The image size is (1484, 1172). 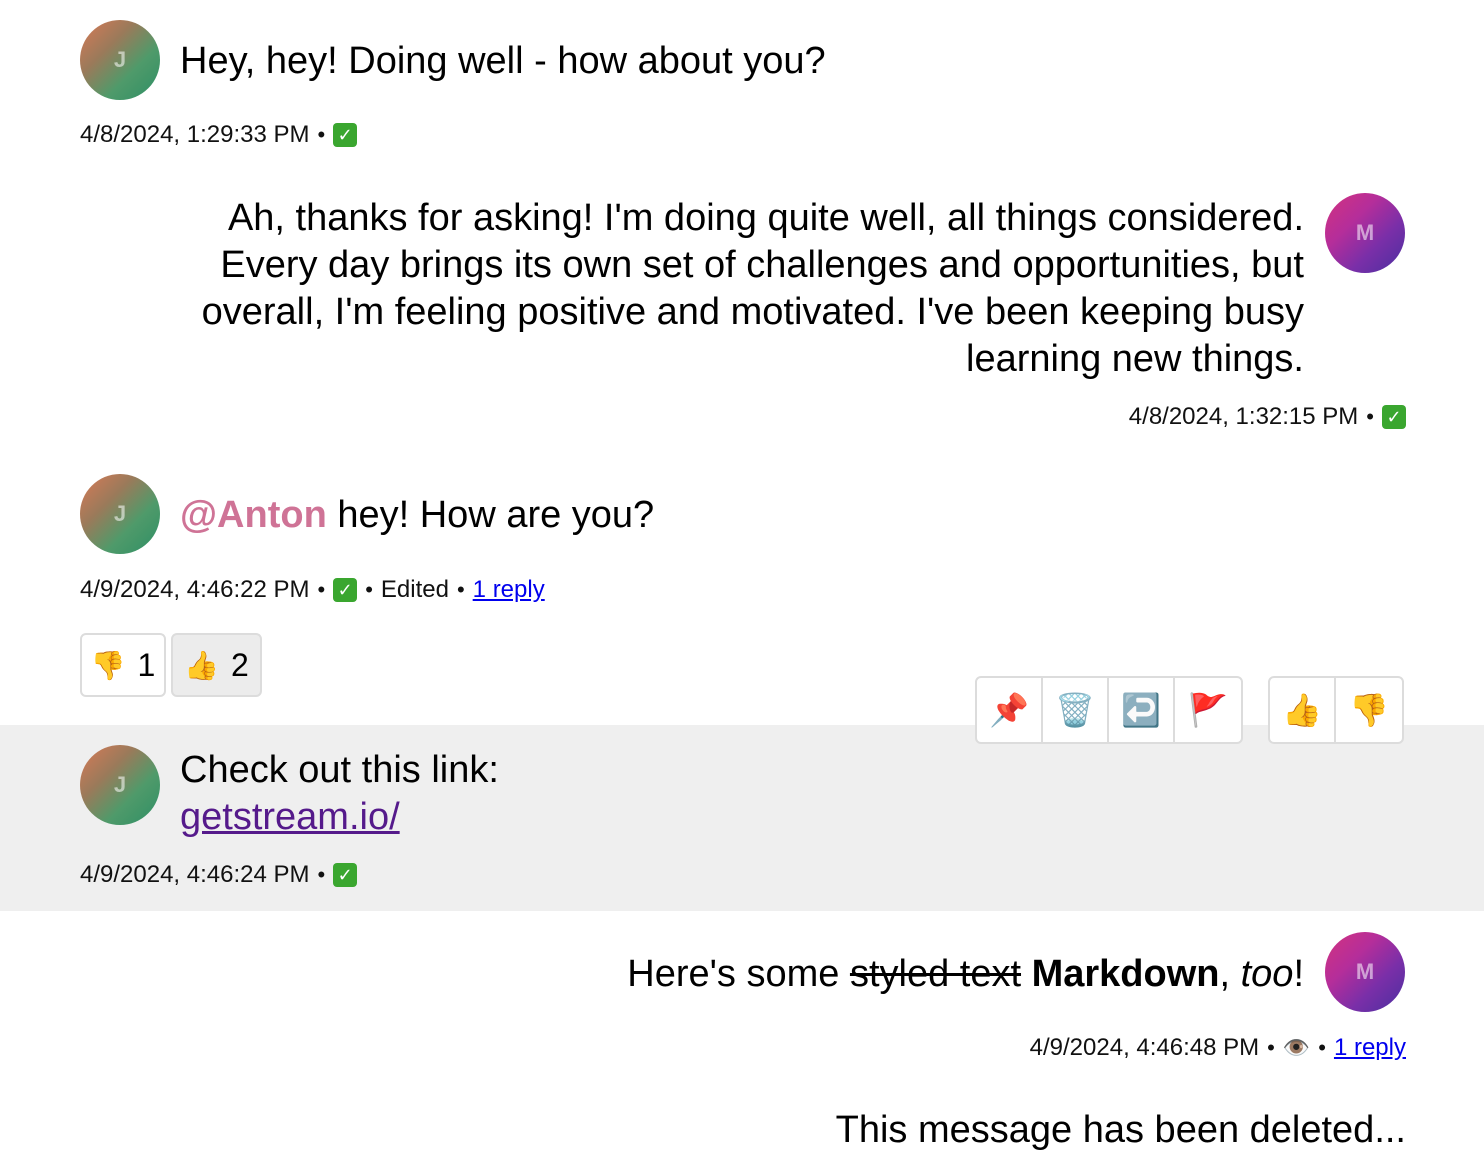 I want to click on message-meta: 4/9/2024, 4:46:24 PM • ✓, so click(x=219, y=875).